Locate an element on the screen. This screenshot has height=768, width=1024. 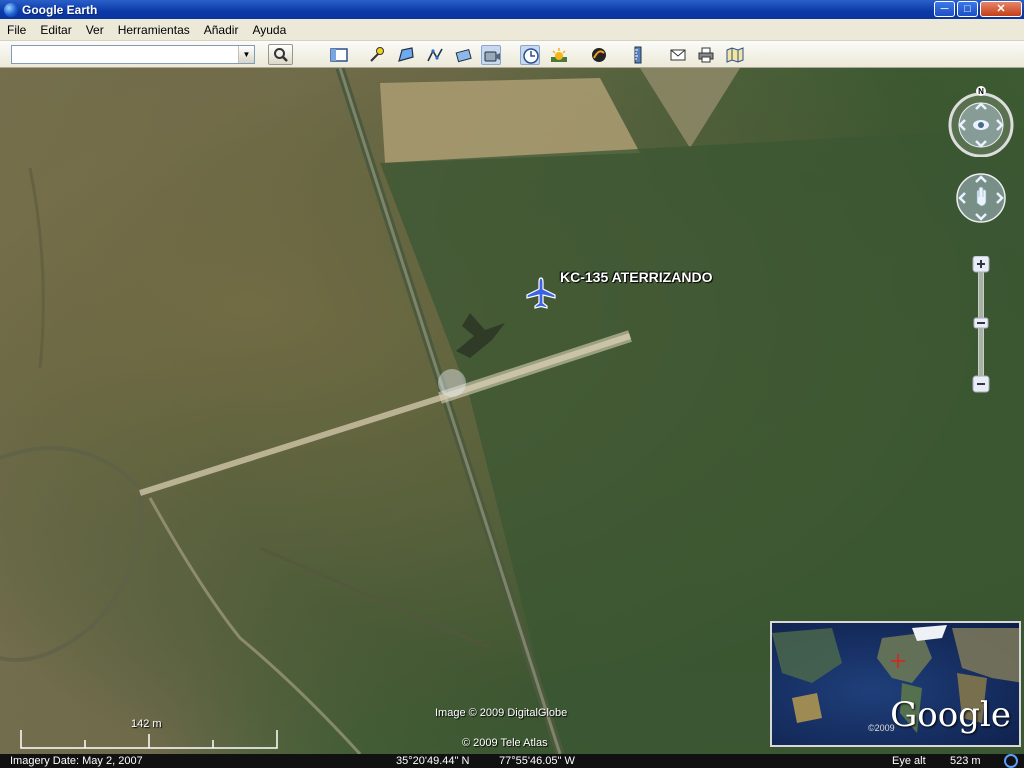
hand-icon is located at coordinates (981, 196).